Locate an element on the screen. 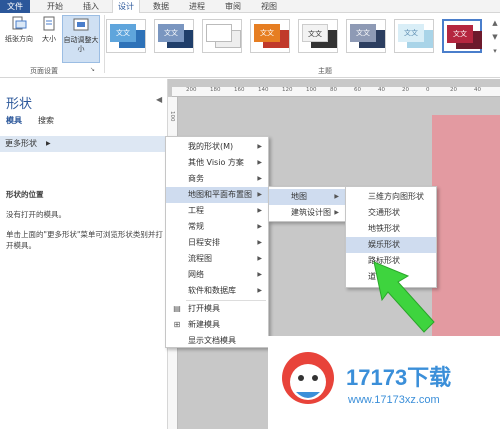  autofit-icon is located at coordinates (81, 24).